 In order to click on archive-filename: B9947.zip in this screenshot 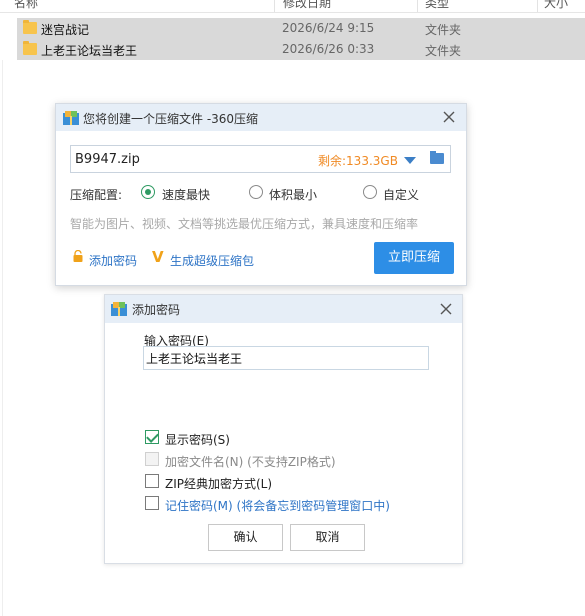, I will do `click(107, 159)`.